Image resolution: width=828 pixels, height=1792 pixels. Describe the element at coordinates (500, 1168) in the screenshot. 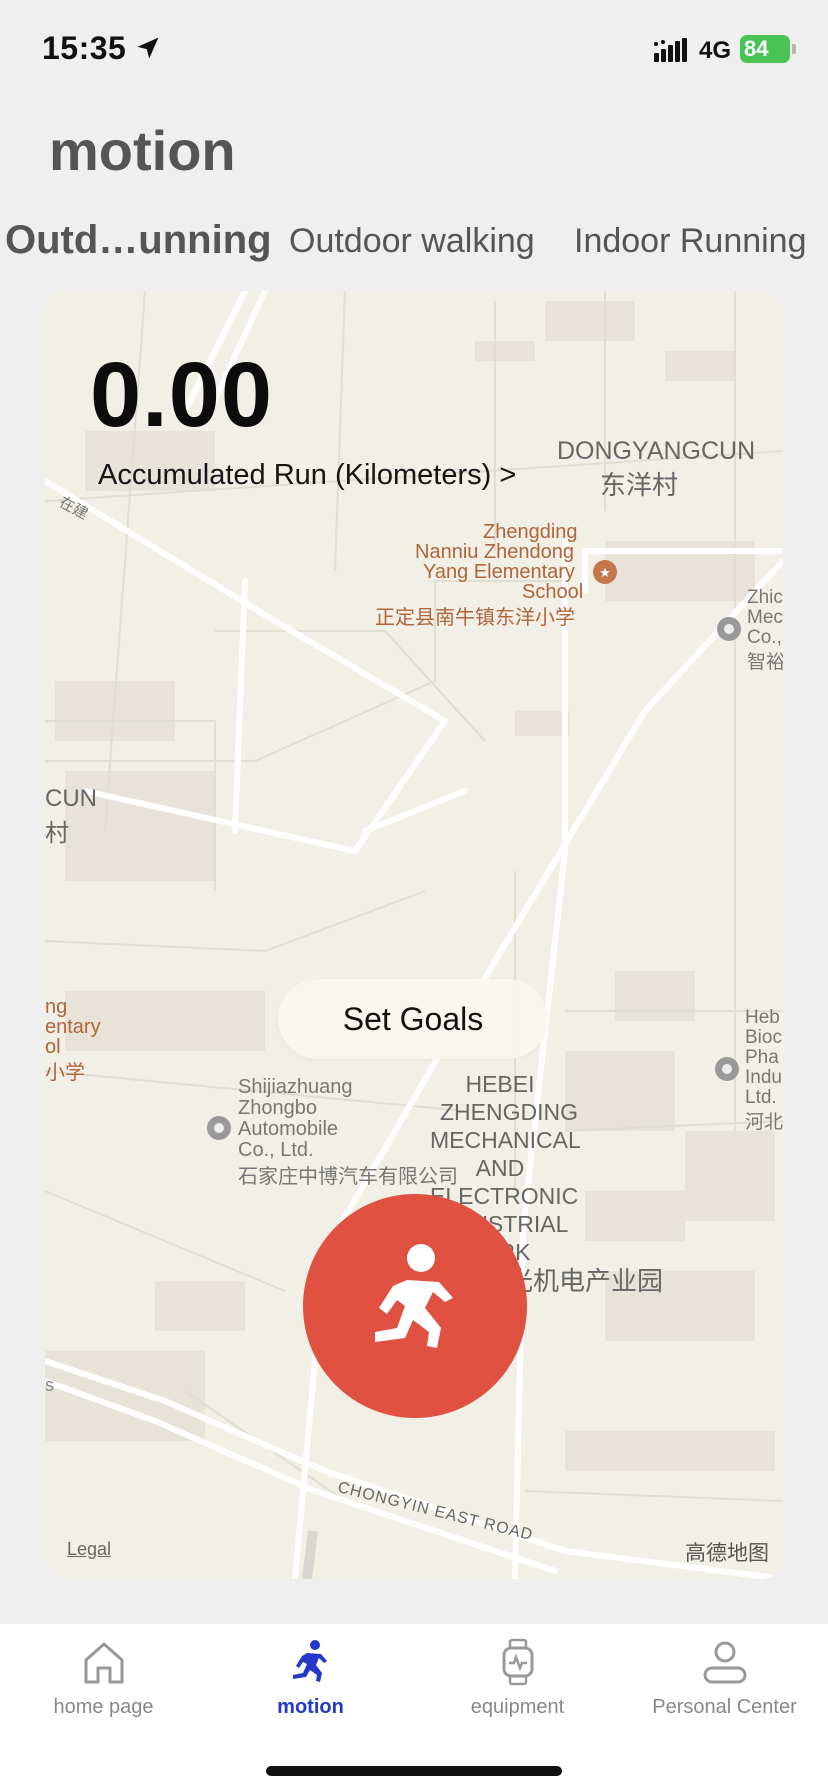

I see `map-label: AND` at that location.